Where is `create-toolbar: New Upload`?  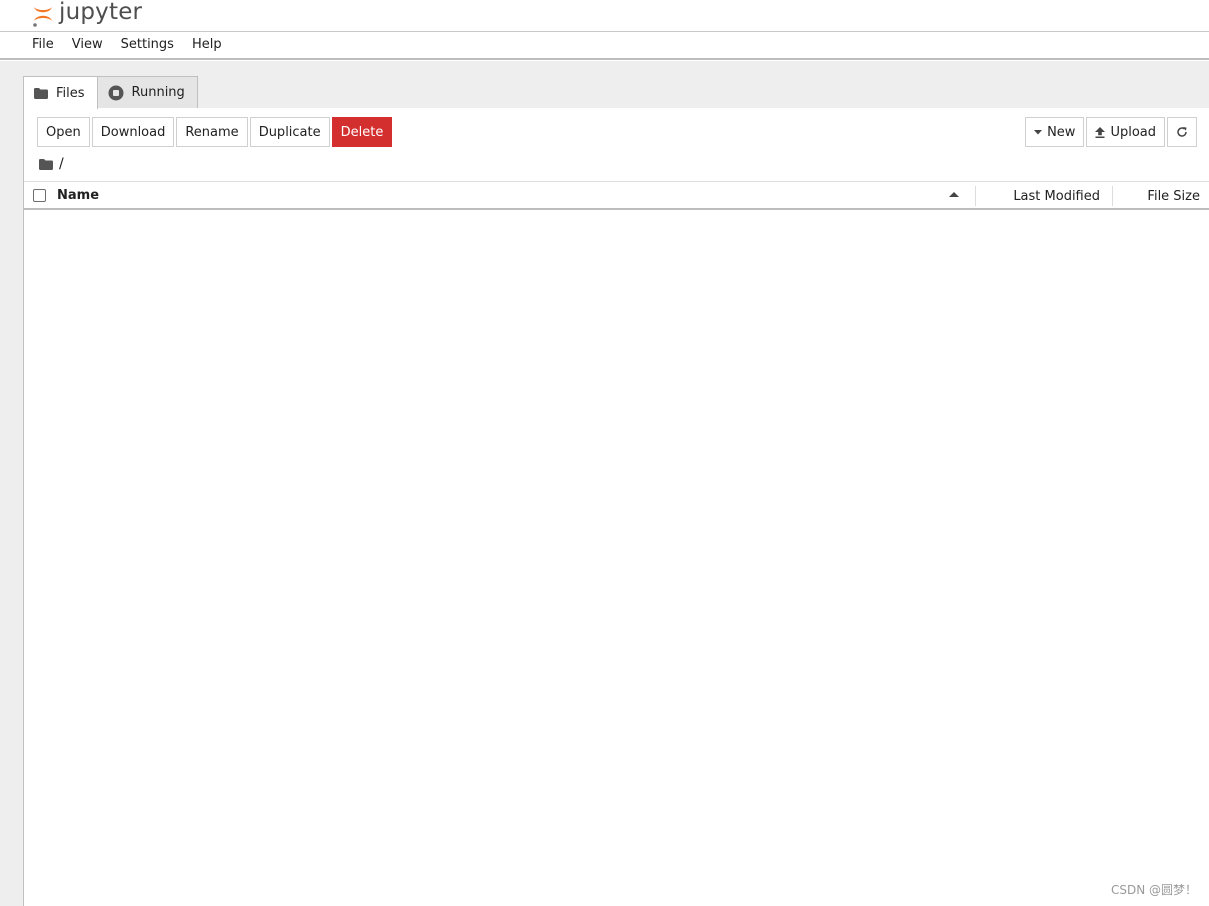
create-toolbar: New Upload is located at coordinates (1112, 132).